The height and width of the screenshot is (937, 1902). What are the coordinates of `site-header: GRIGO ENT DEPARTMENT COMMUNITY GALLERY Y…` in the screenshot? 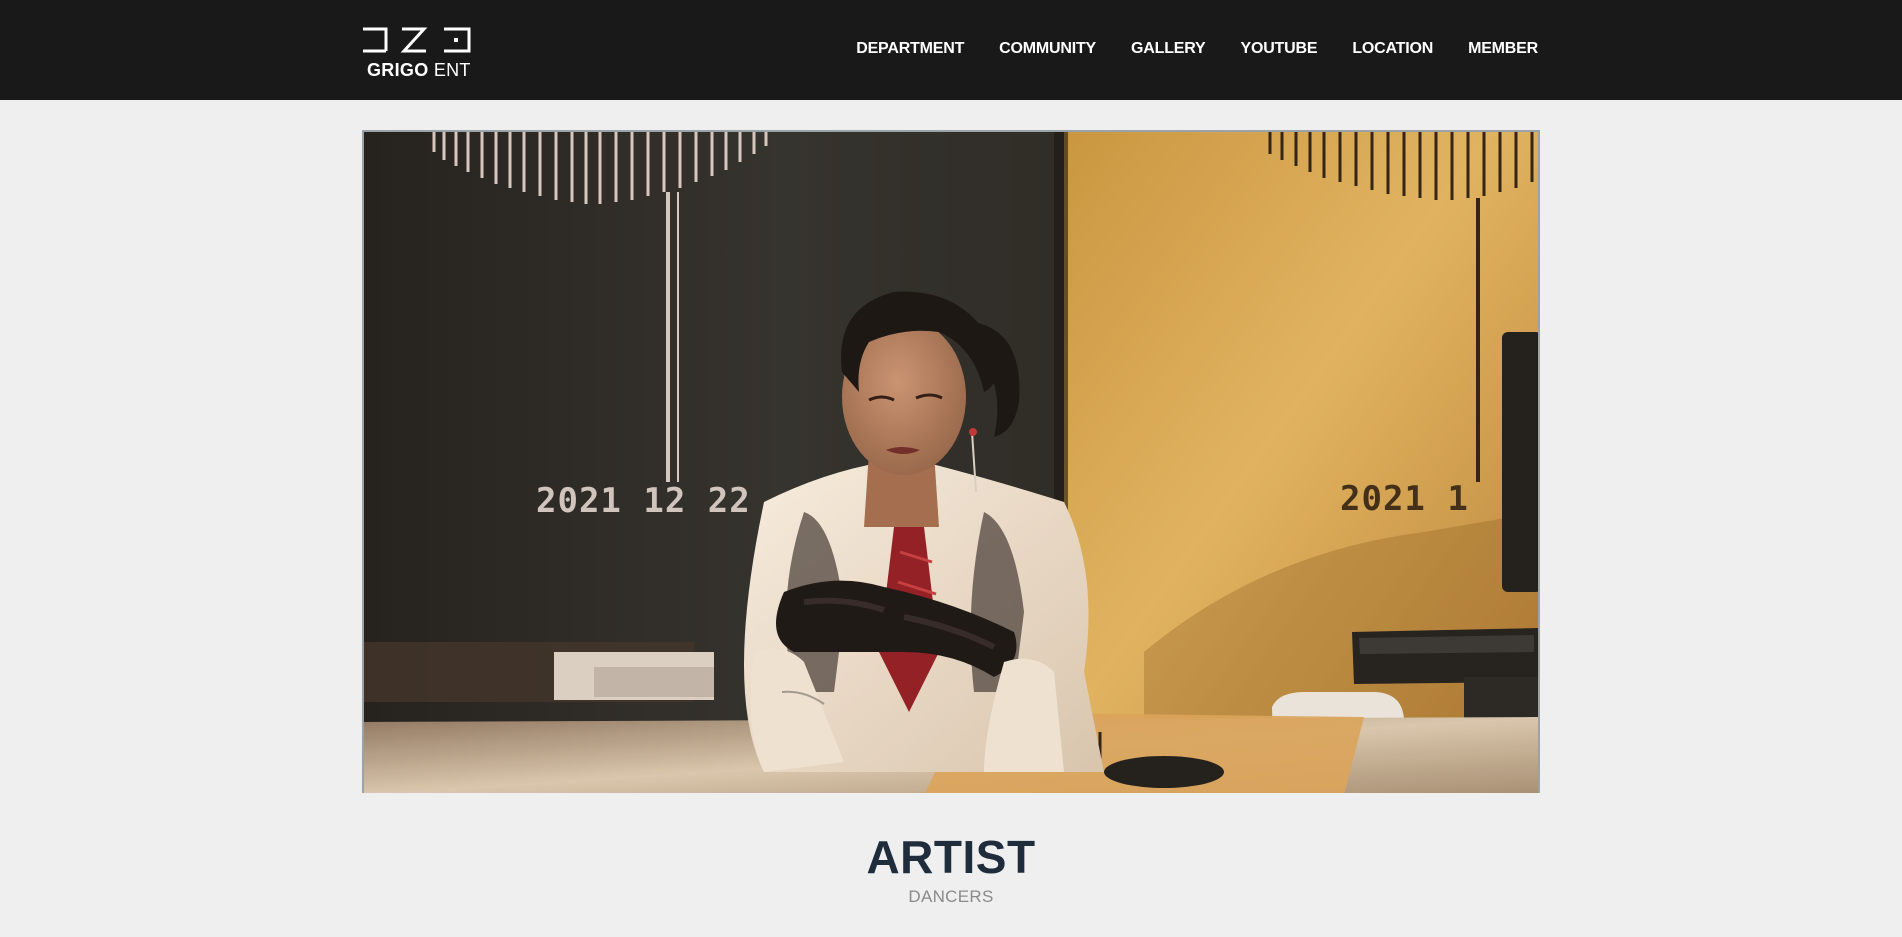 It's located at (951, 50).